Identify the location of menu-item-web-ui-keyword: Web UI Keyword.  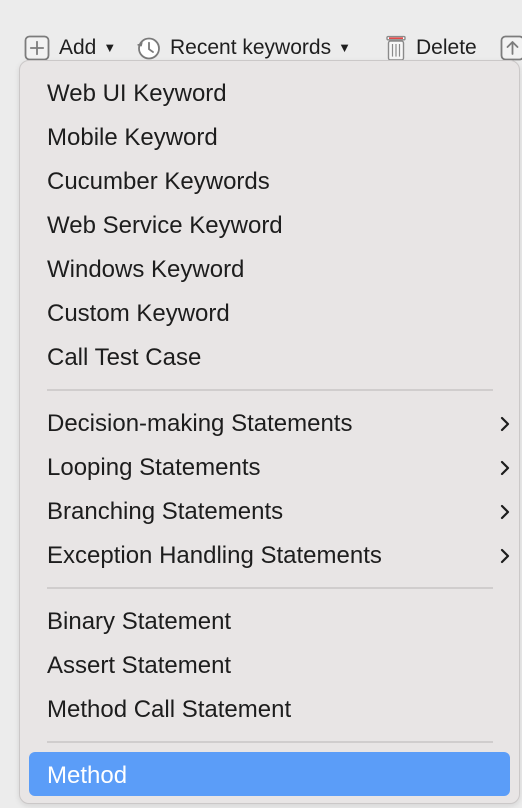
(273, 94).